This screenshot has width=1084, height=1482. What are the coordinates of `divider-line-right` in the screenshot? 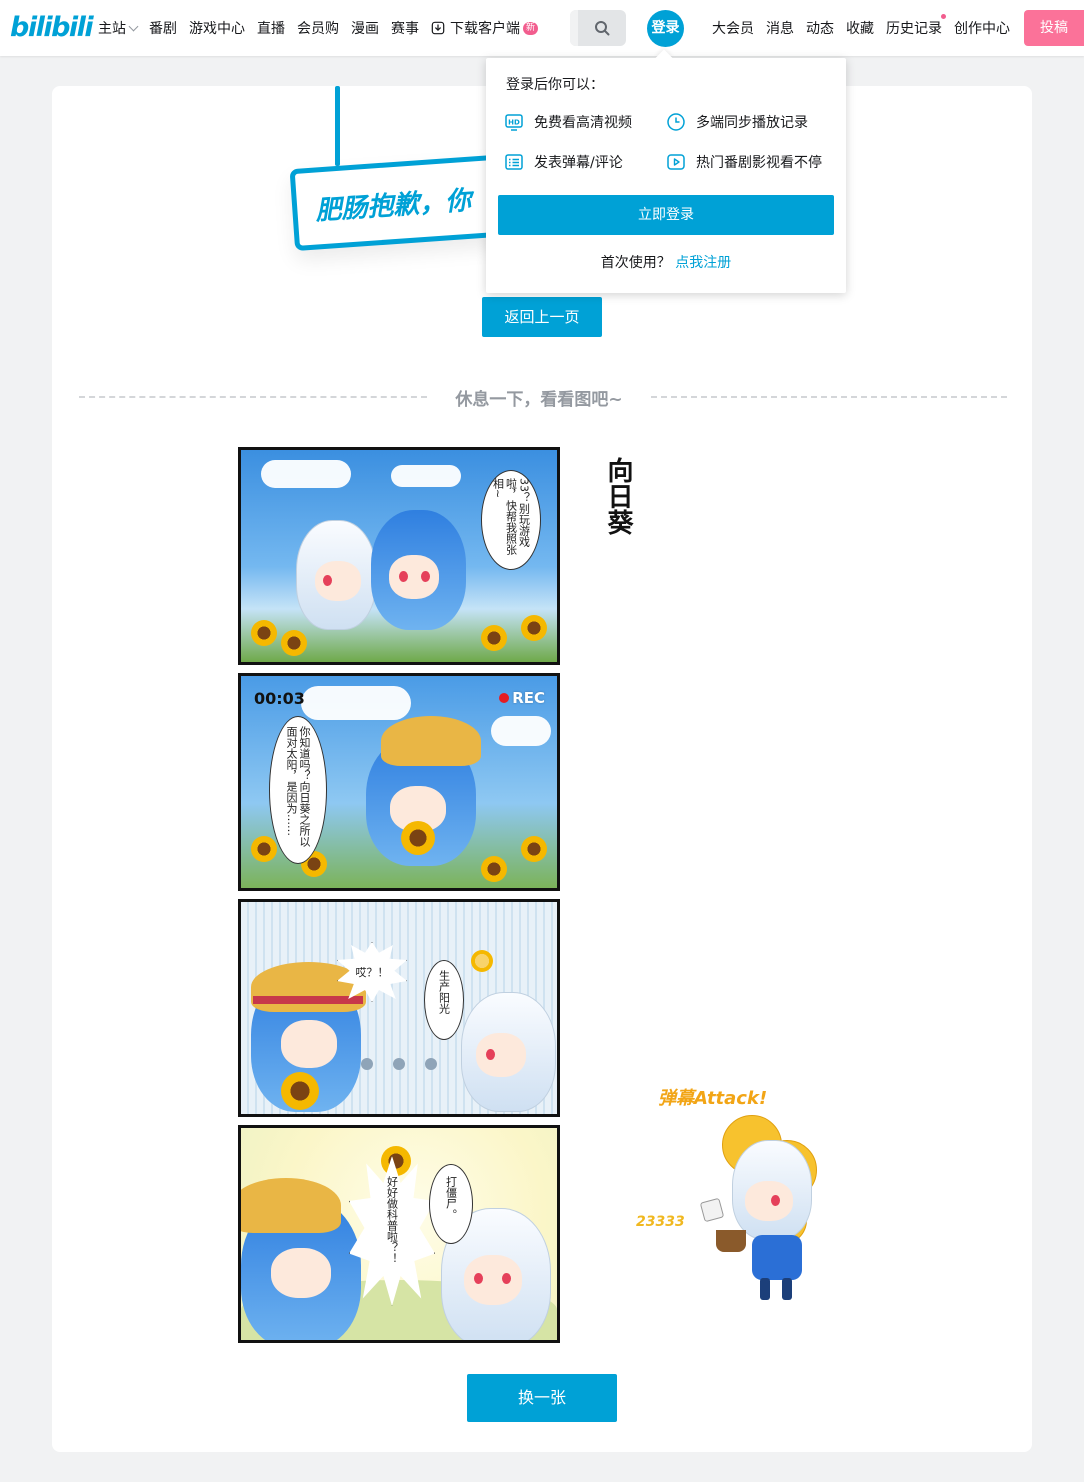 It's located at (829, 397).